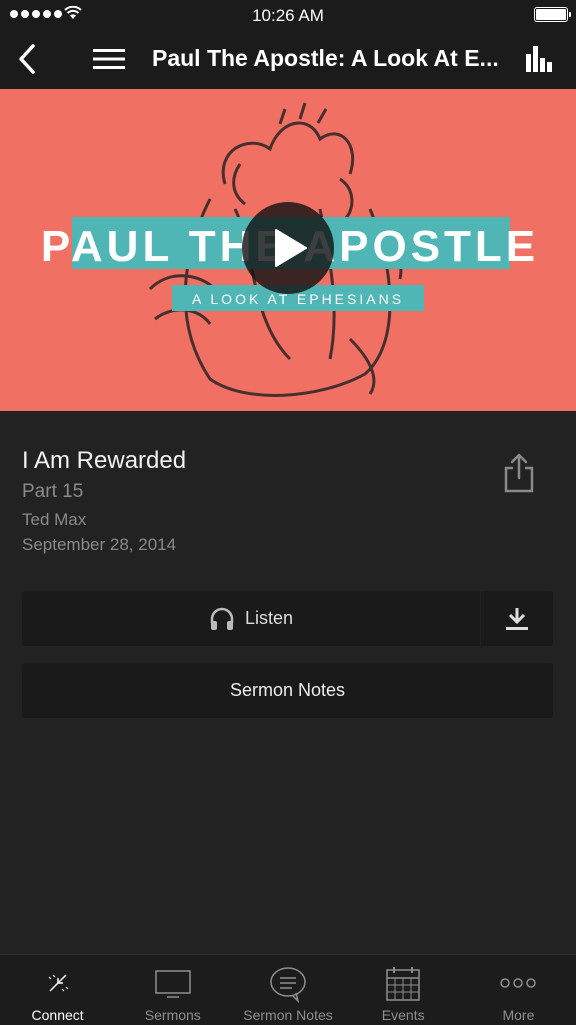 This screenshot has height=1025, width=576. What do you see at coordinates (109, 59) in the screenshot?
I see `menu-icon` at bounding box center [109, 59].